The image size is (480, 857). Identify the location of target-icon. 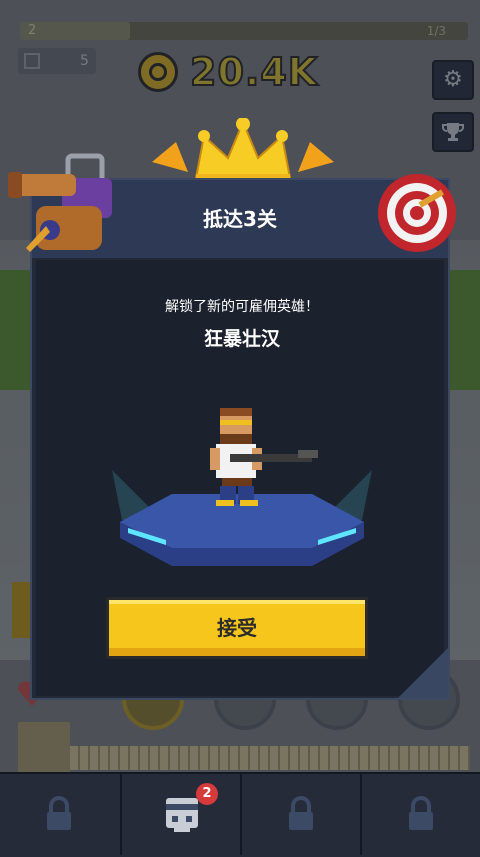
(417, 213).